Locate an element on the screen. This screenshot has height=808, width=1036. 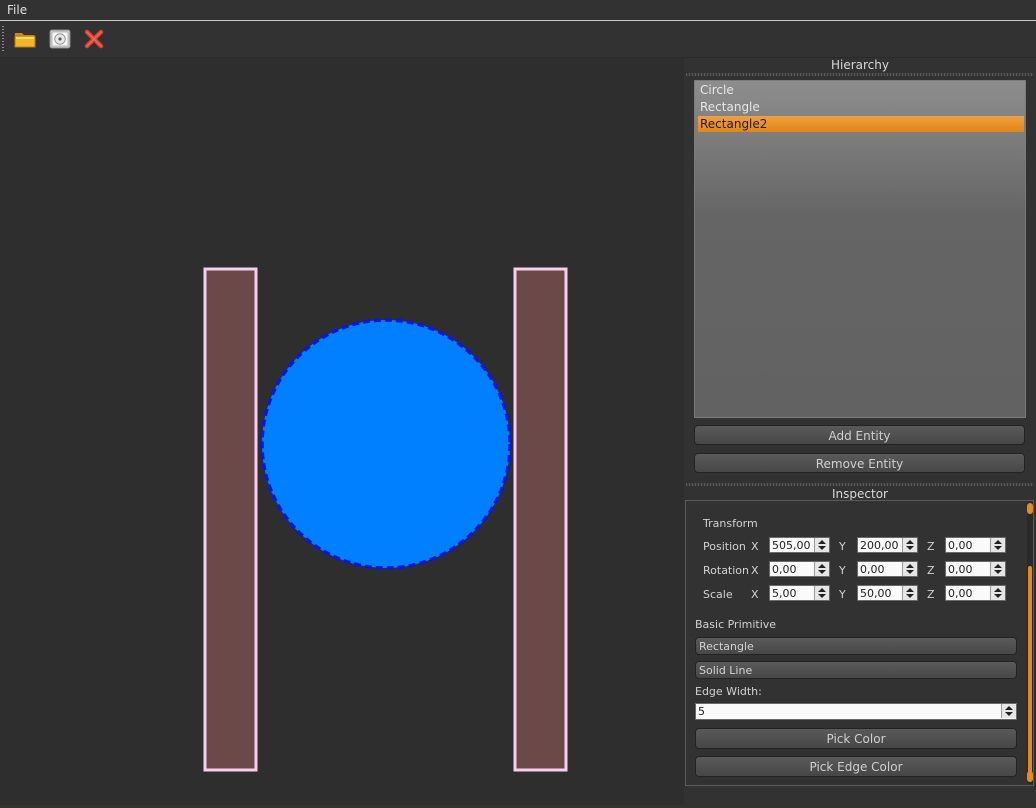
transform-label: Transform is located at coordinates (730, 523).